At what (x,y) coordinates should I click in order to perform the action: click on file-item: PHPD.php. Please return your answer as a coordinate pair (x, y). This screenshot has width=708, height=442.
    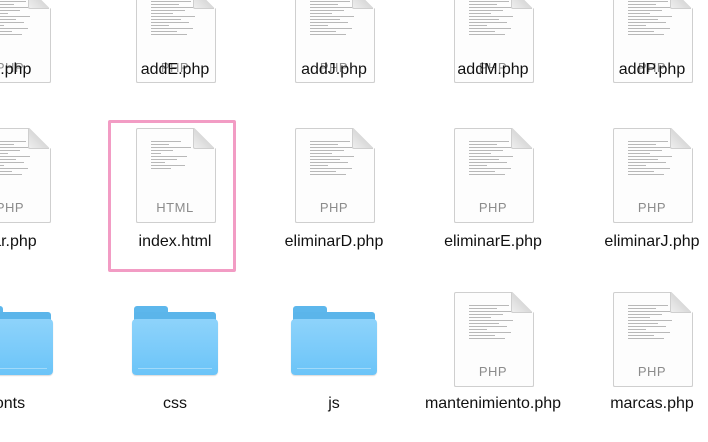
    Looking at the image, I should click on (37, 69).